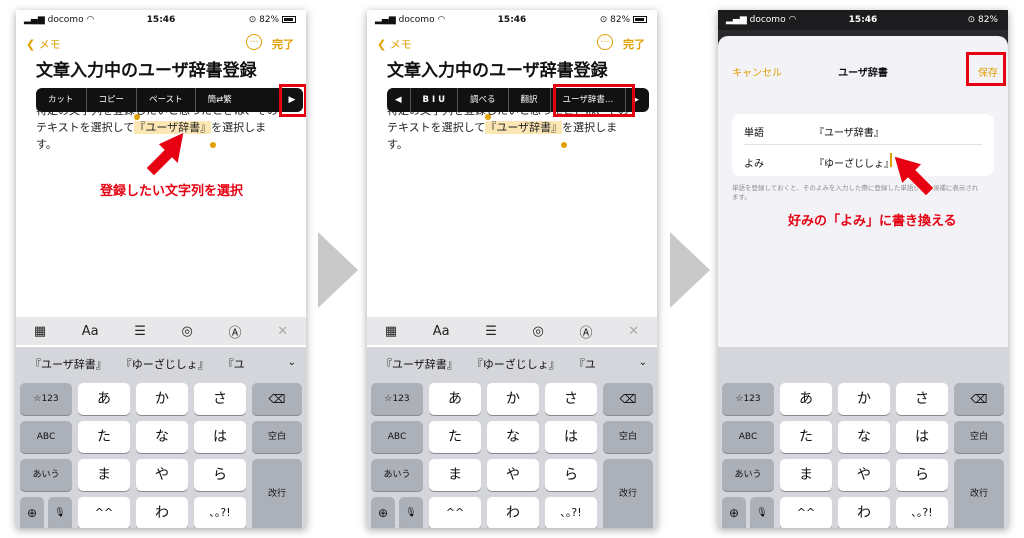  I want to click on menu-prev-button: ◀, so click(399, 100).